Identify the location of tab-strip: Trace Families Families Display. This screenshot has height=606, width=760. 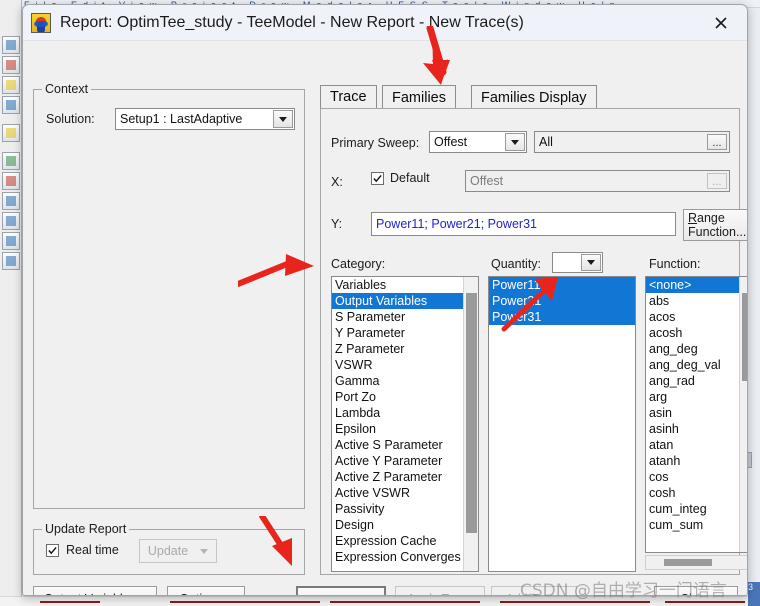
(530, 97).